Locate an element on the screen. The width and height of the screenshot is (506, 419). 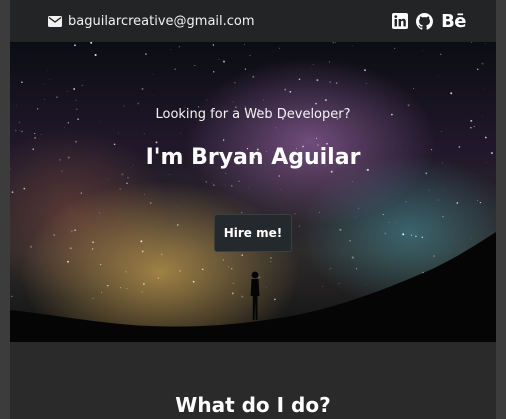
social-links: Bē is located at coordinates (429, 21).